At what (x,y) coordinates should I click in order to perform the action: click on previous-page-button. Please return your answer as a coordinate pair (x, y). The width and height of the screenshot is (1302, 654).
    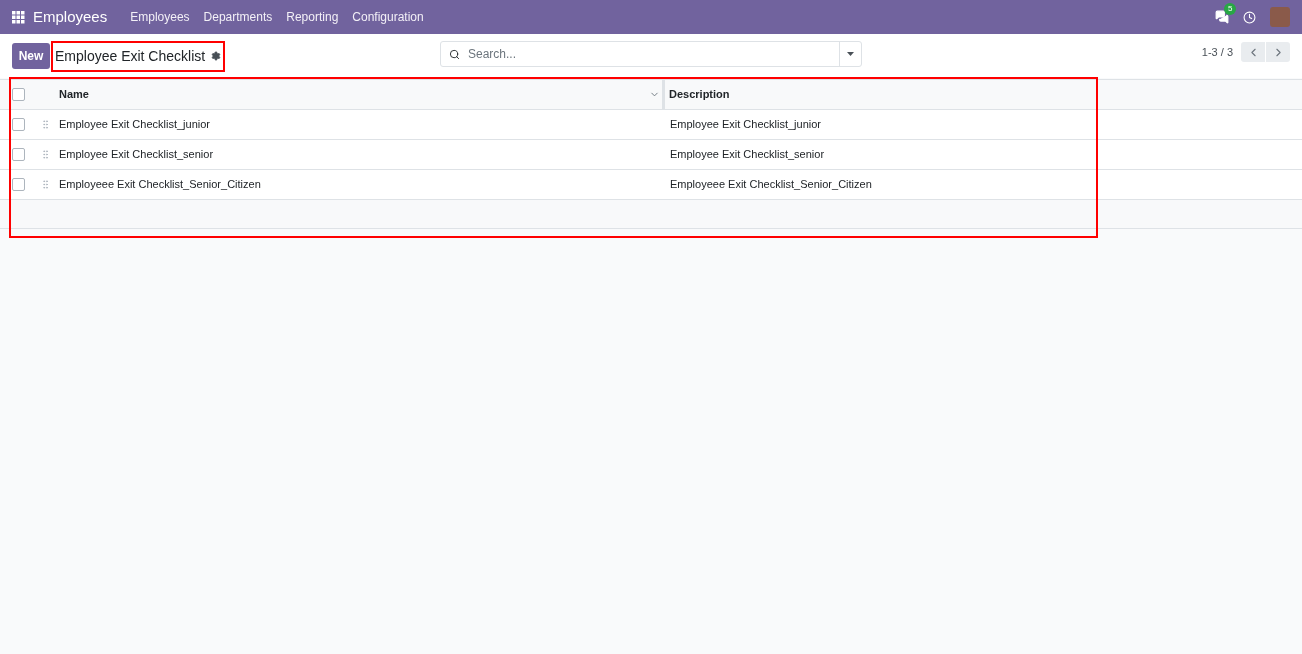
    Looking at the image, I should click on (1253, 52).